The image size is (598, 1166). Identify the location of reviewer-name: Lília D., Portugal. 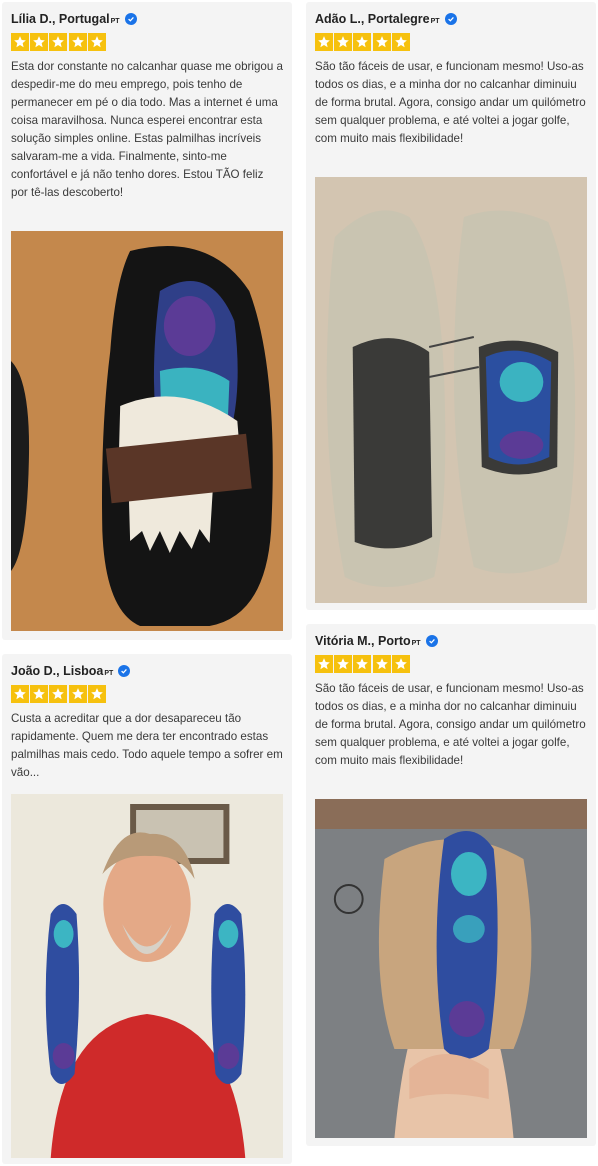
(60, 19).